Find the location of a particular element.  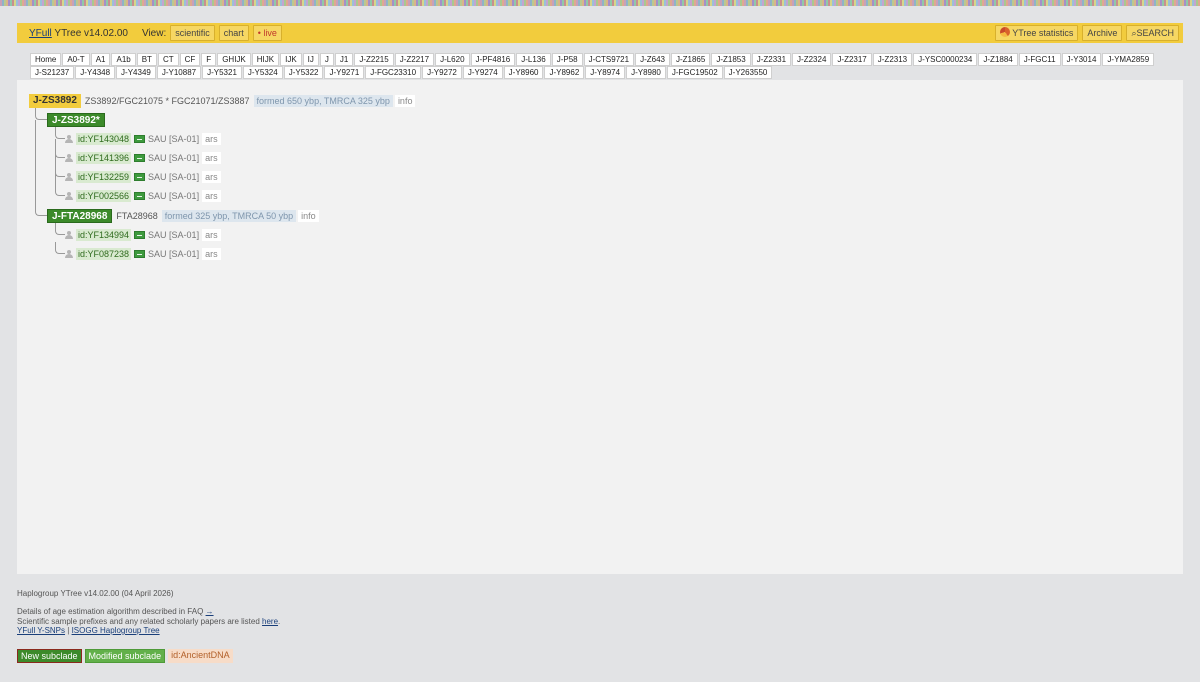

tab-j-y263550: J-Y263550 is located at coordinates (748, 72).